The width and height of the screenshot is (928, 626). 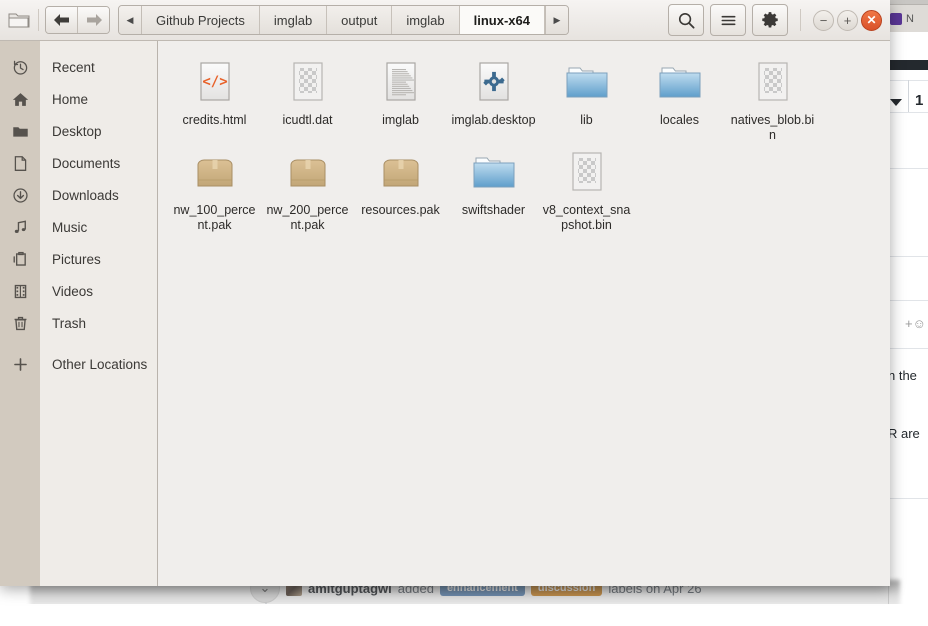 I want to click on gear-icon, so click(x=770, y=20).